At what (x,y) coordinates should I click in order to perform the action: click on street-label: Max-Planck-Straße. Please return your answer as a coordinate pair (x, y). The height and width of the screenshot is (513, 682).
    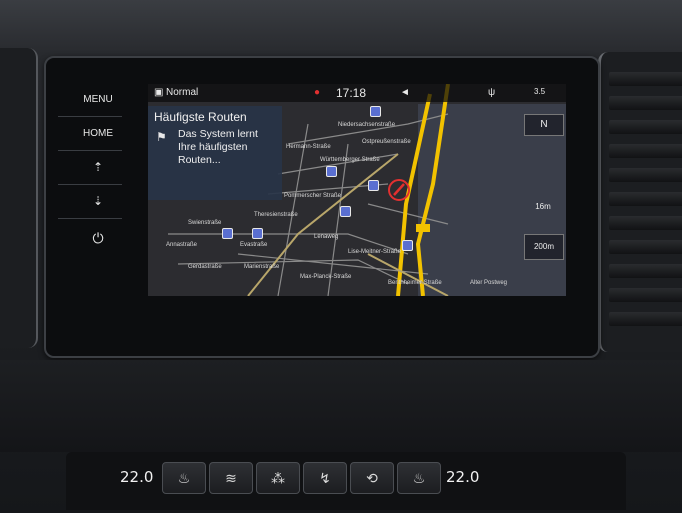
    Looking at the image, I should click on (326, 277).